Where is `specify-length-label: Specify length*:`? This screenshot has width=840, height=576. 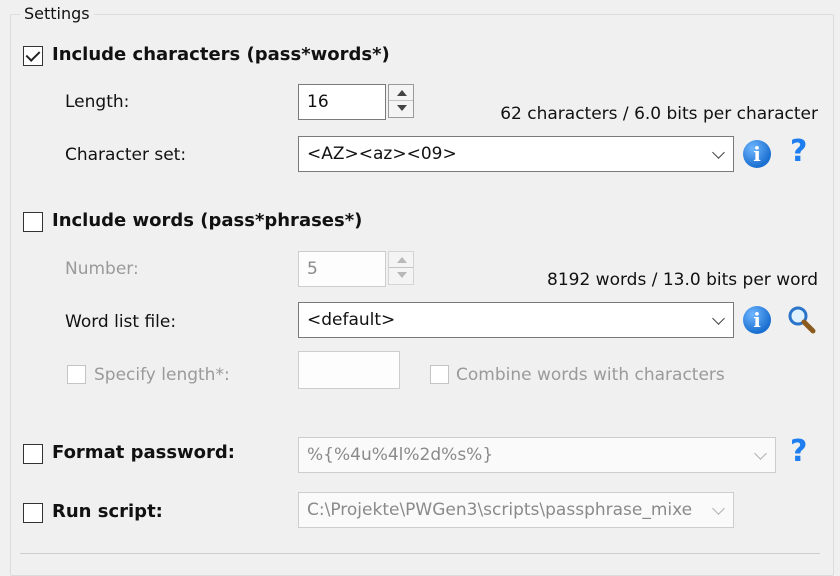 specify-length-label: Specify length*: is located at coordinates (162, 375).